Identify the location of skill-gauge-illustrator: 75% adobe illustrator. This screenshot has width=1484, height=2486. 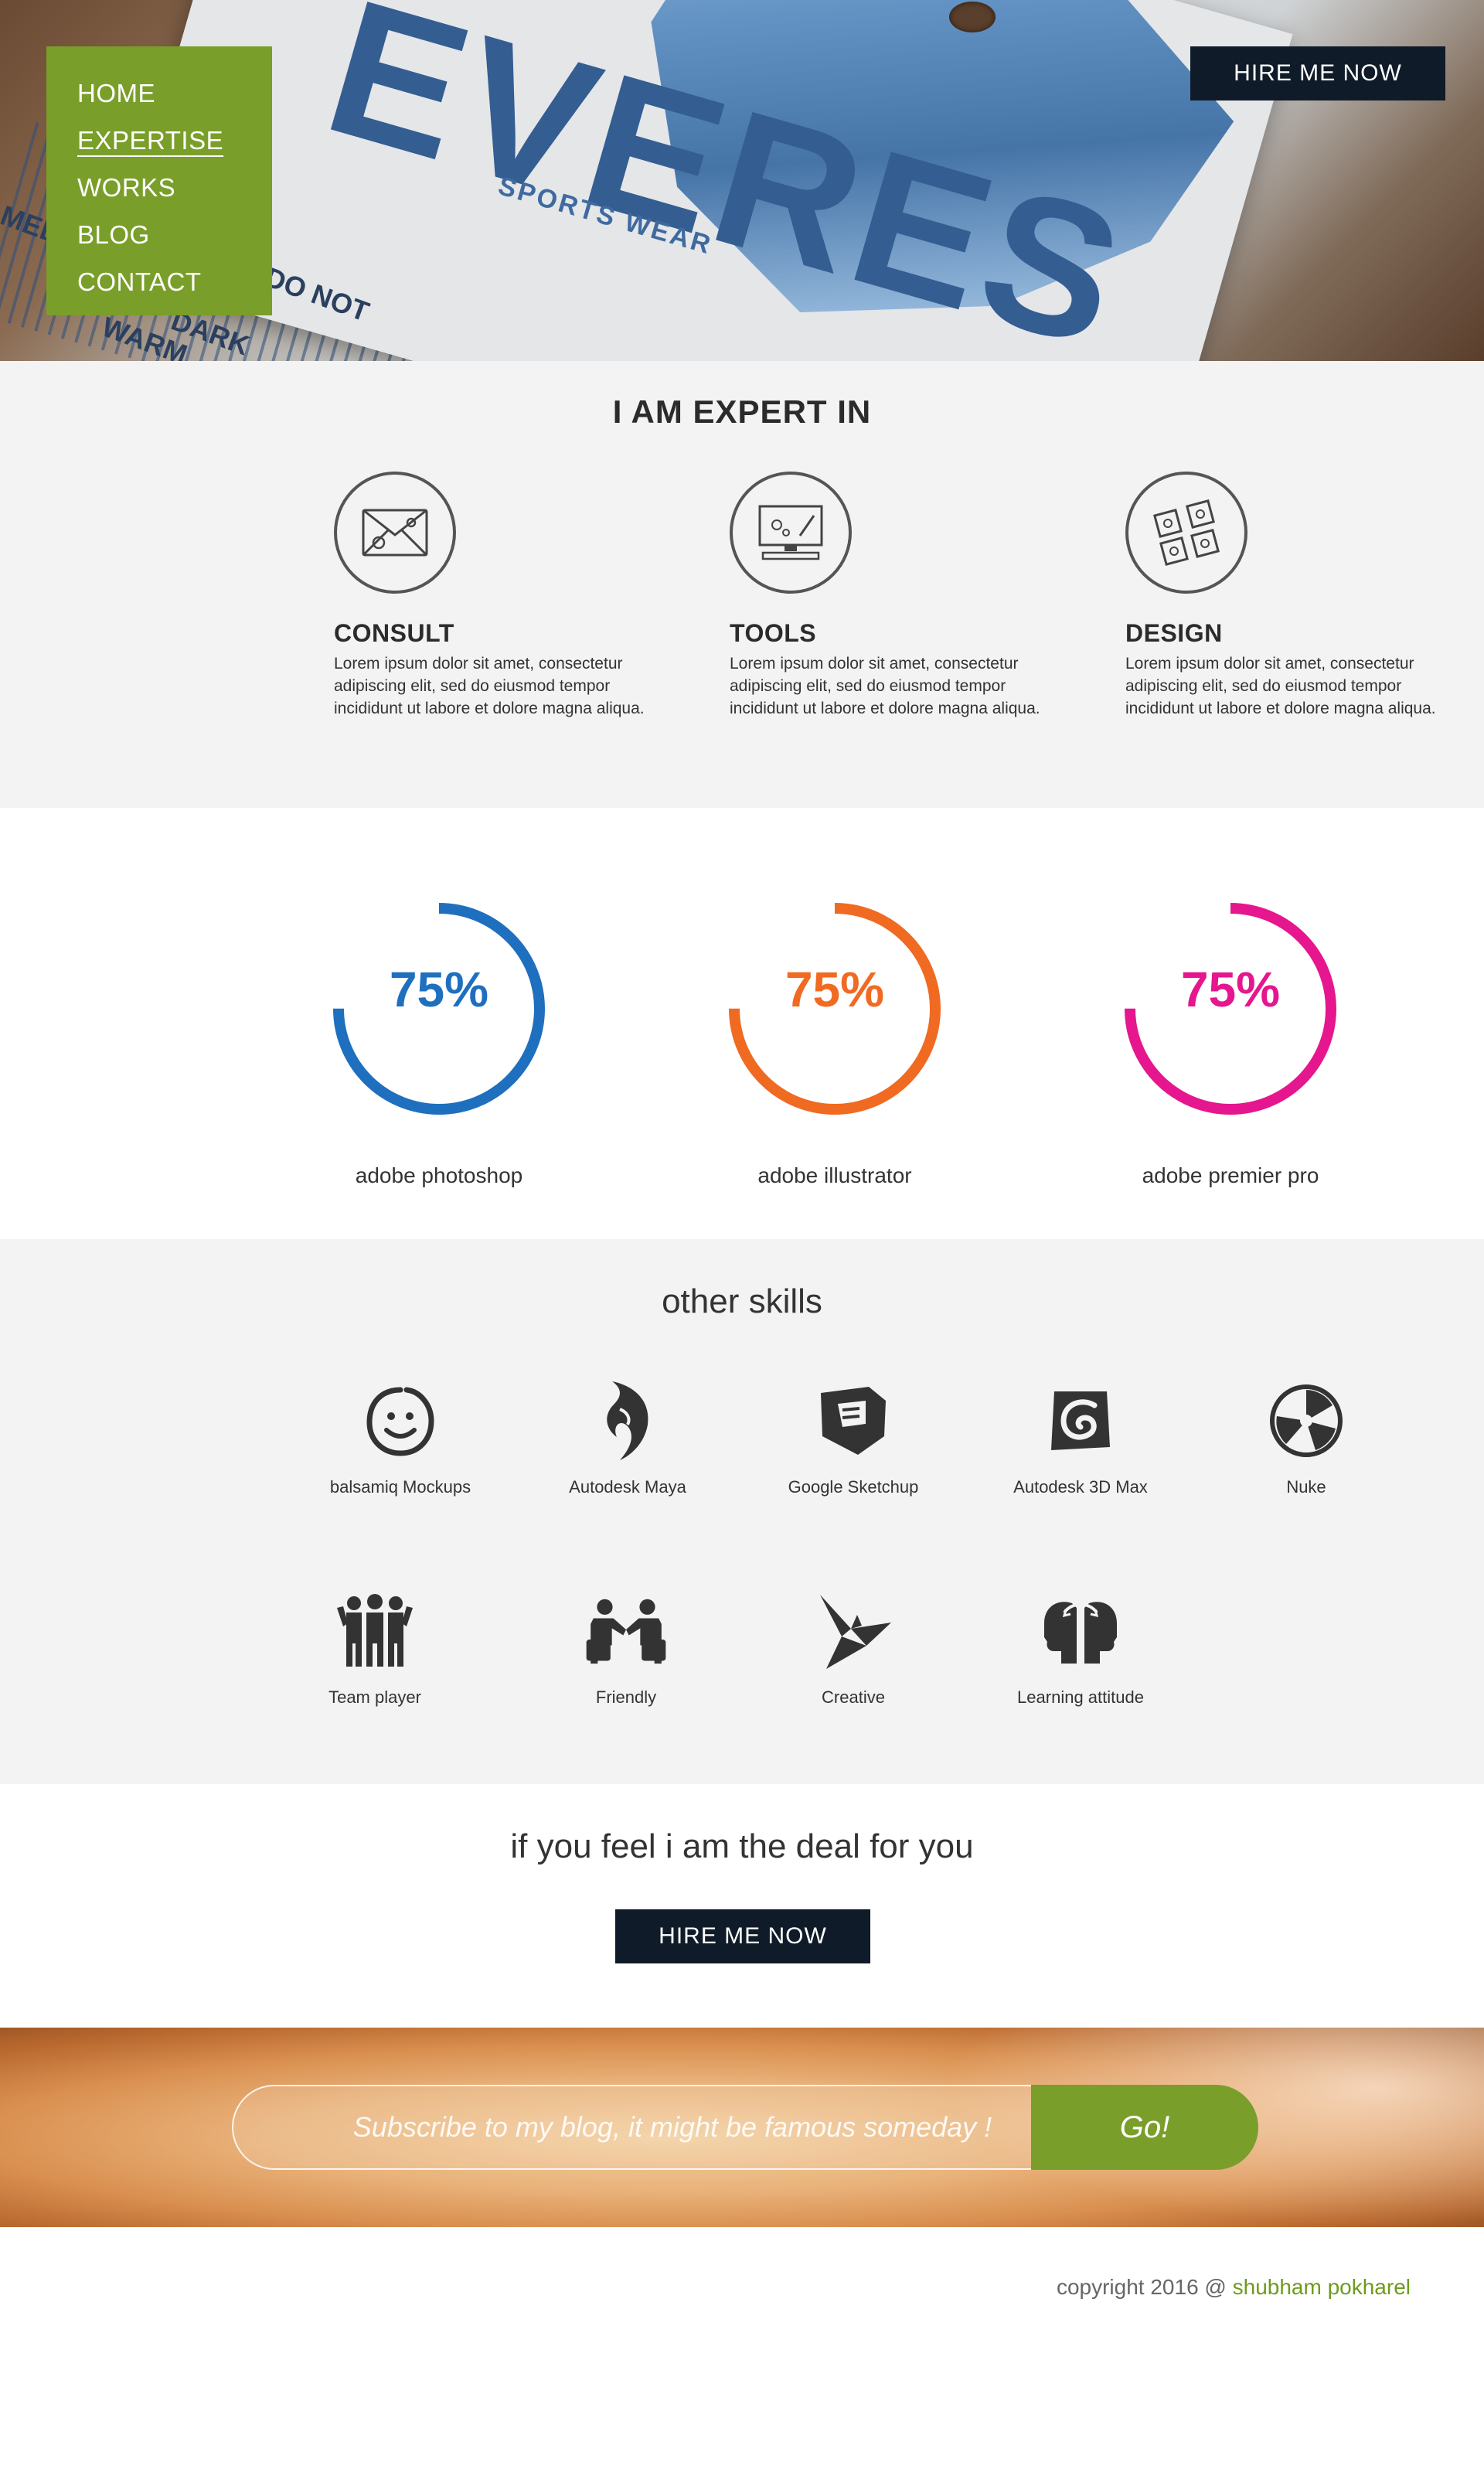
(835, 1040).